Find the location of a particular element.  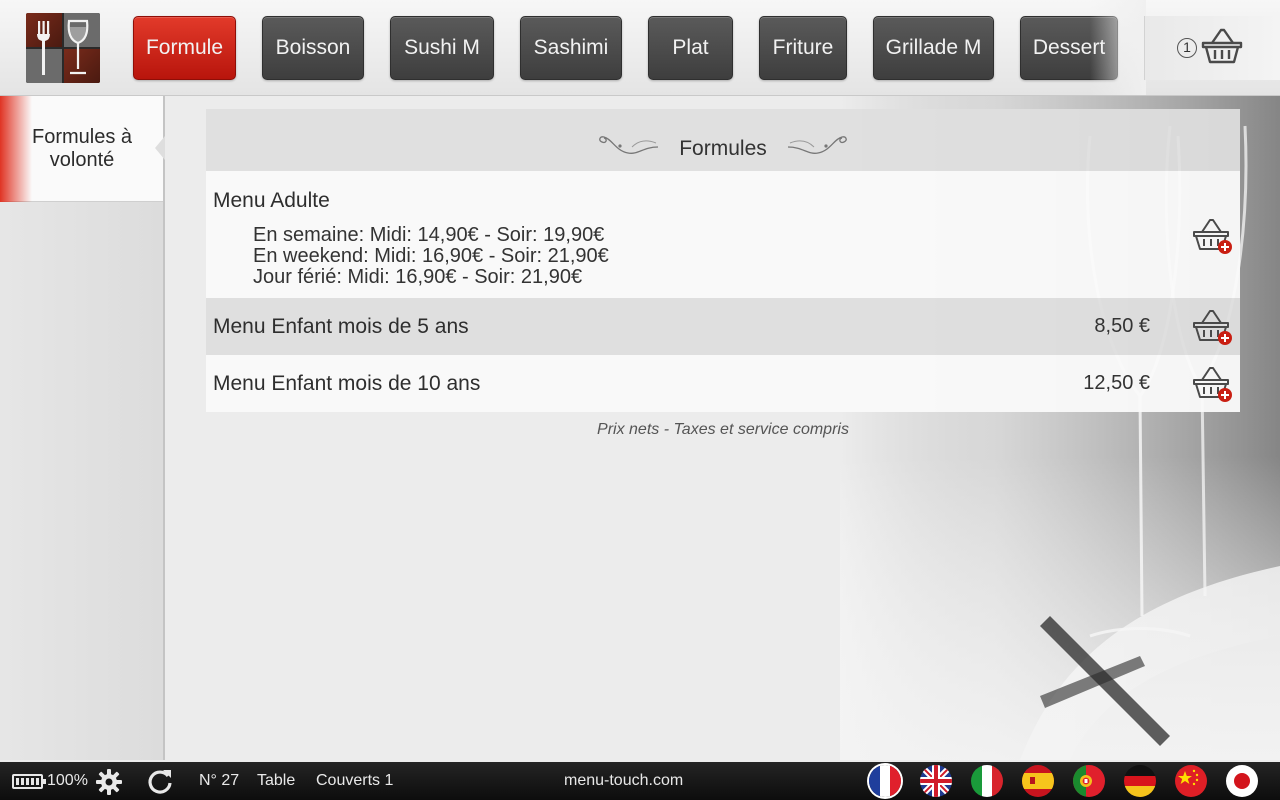

section-title: Formules is located at coordinates (723, 148).